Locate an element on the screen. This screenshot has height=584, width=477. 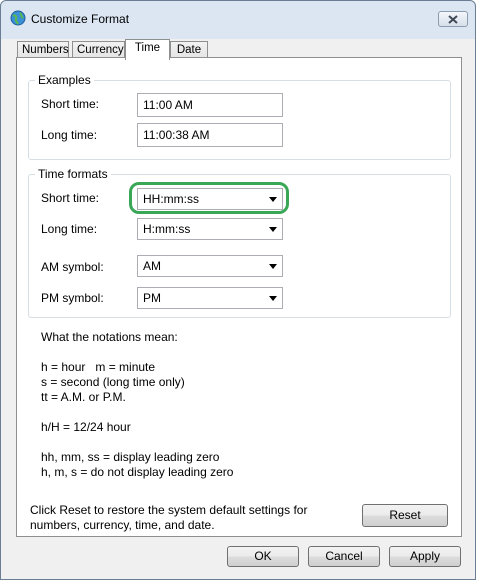
reset-description-line2: numbers, currency, time, and date. is located at coordinates (122, 525).